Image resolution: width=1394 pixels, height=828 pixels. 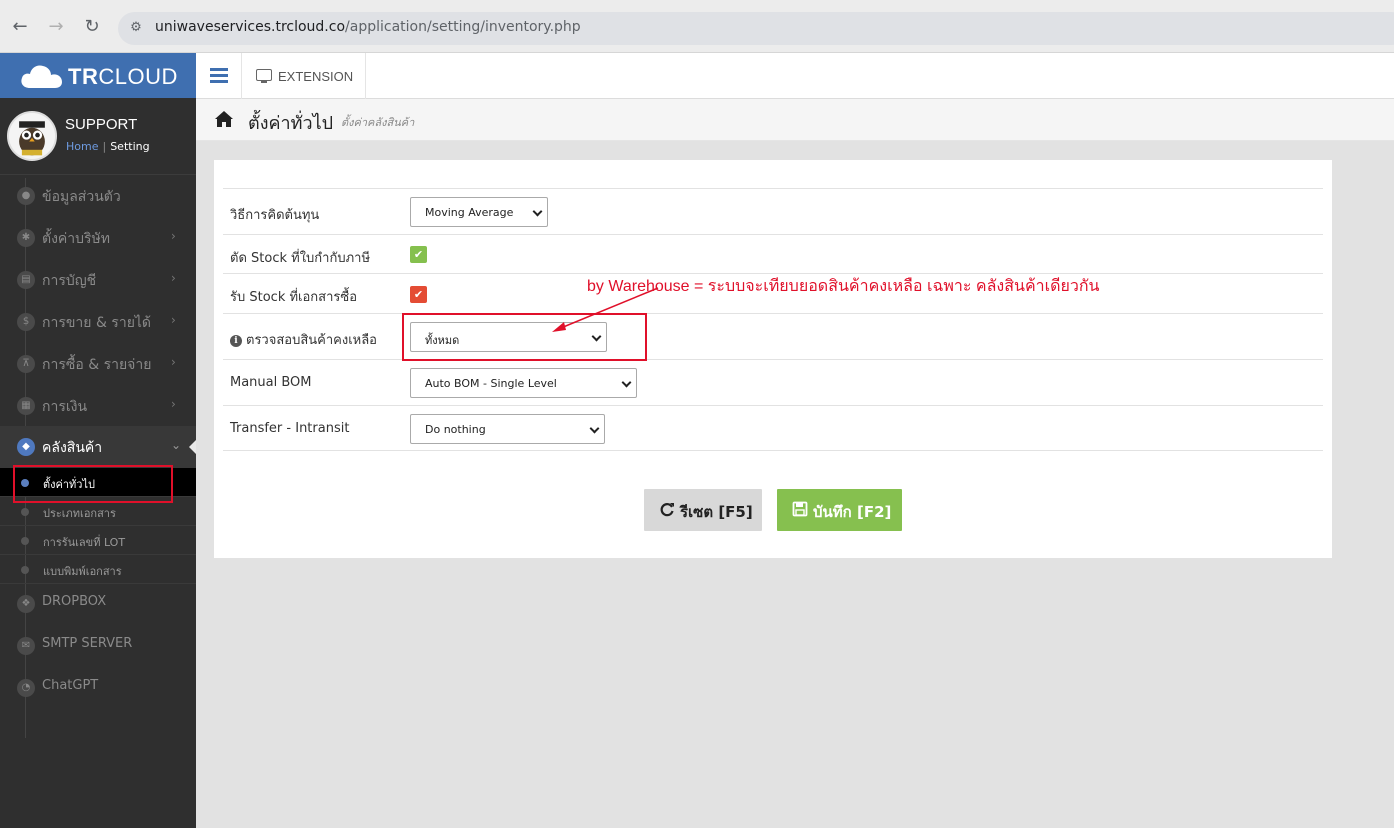 What do you see at coordinates (130, 146) in the screenshot?
I see `current-section: Setting` at bounding box center [130, 146].